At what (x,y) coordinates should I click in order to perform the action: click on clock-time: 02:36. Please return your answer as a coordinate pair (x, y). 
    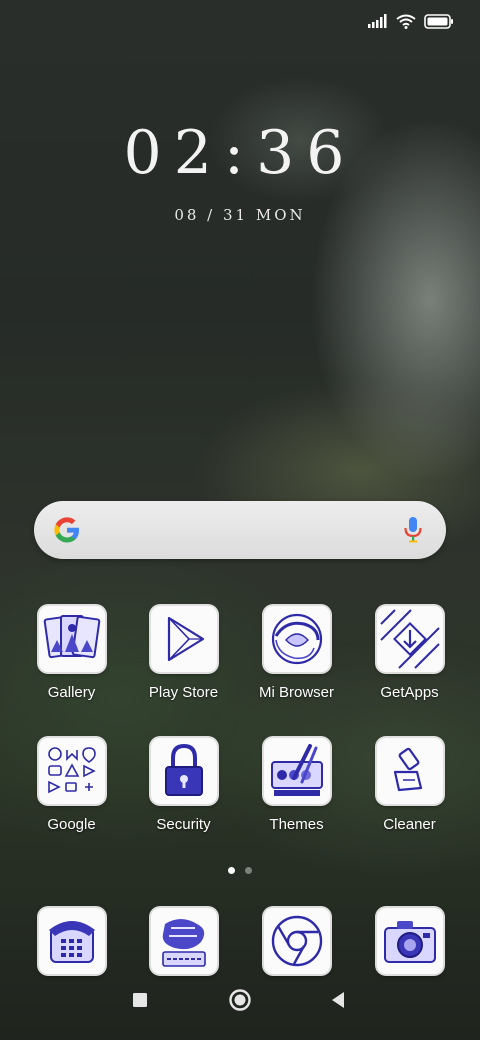
    Looking at the image, I should click on (240, 153).